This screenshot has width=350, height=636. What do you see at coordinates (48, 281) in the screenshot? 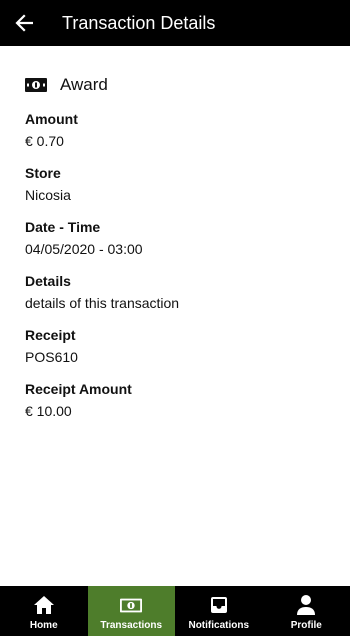
I see `field-label: Details` at bounding box center [48, 281].